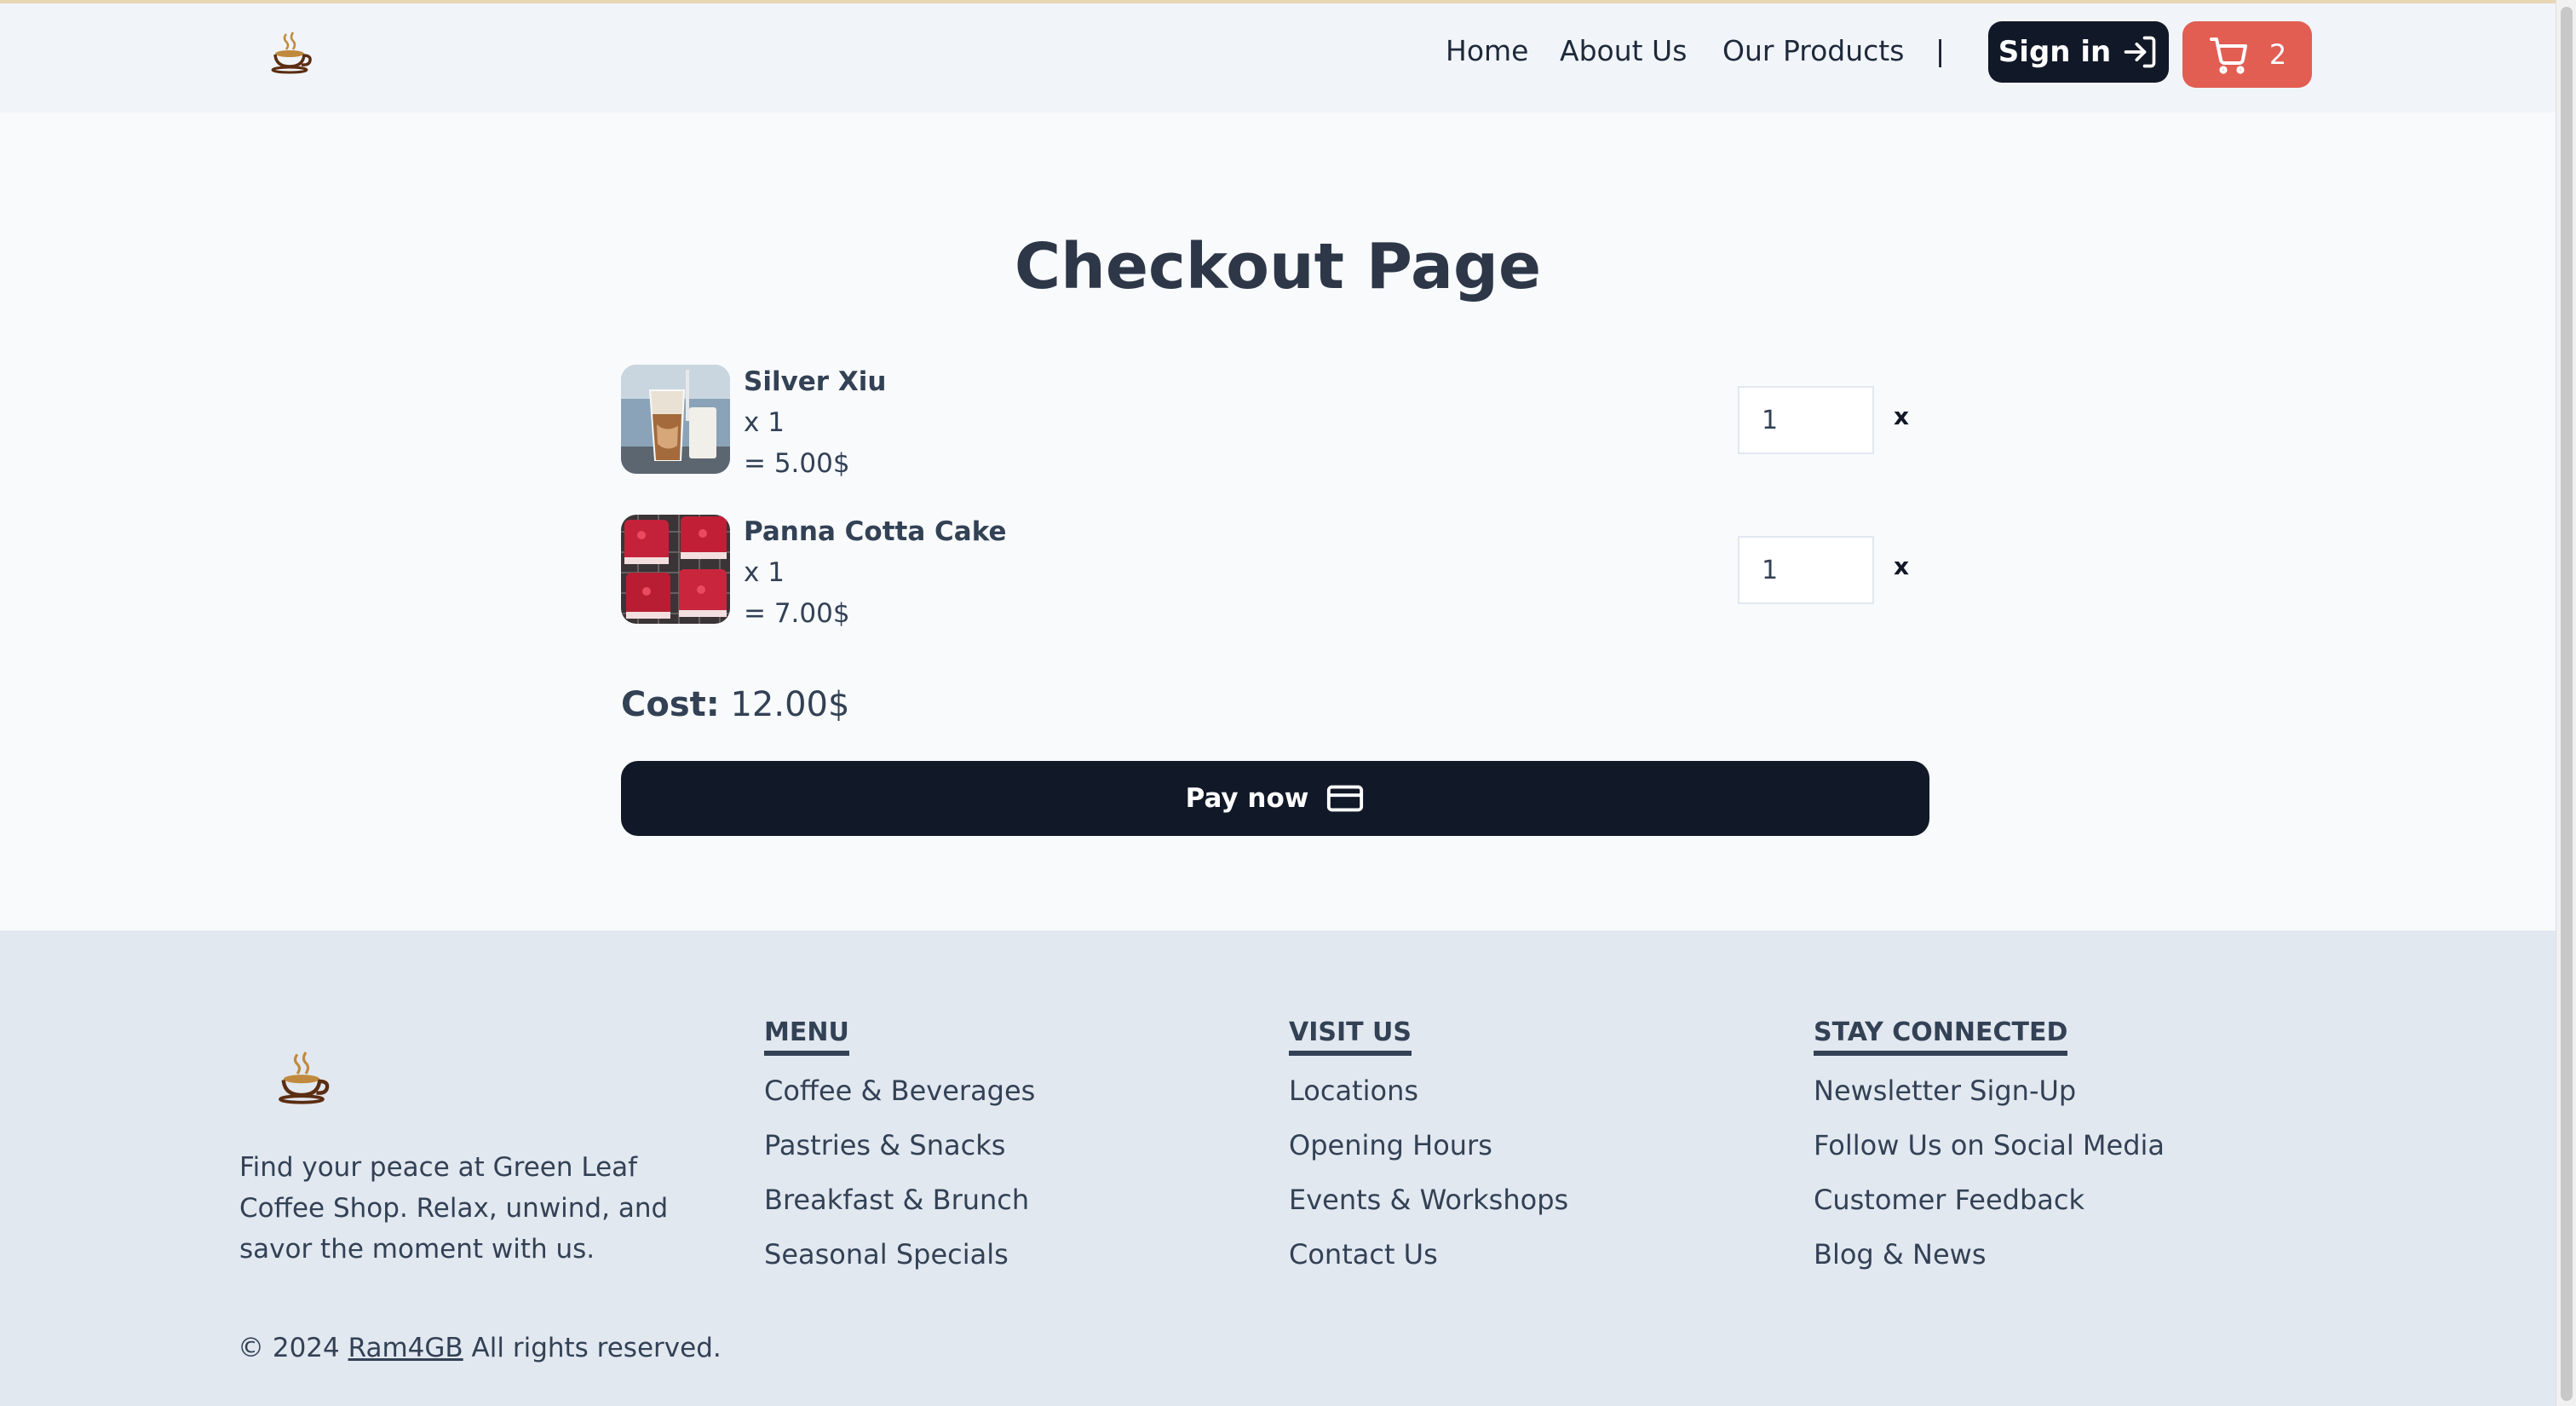 This screenshot has height=1406, width=2576. Describe the element at coordinates (2228, 56) in the screenshot. I see `shopping-cart-icon` at that location.